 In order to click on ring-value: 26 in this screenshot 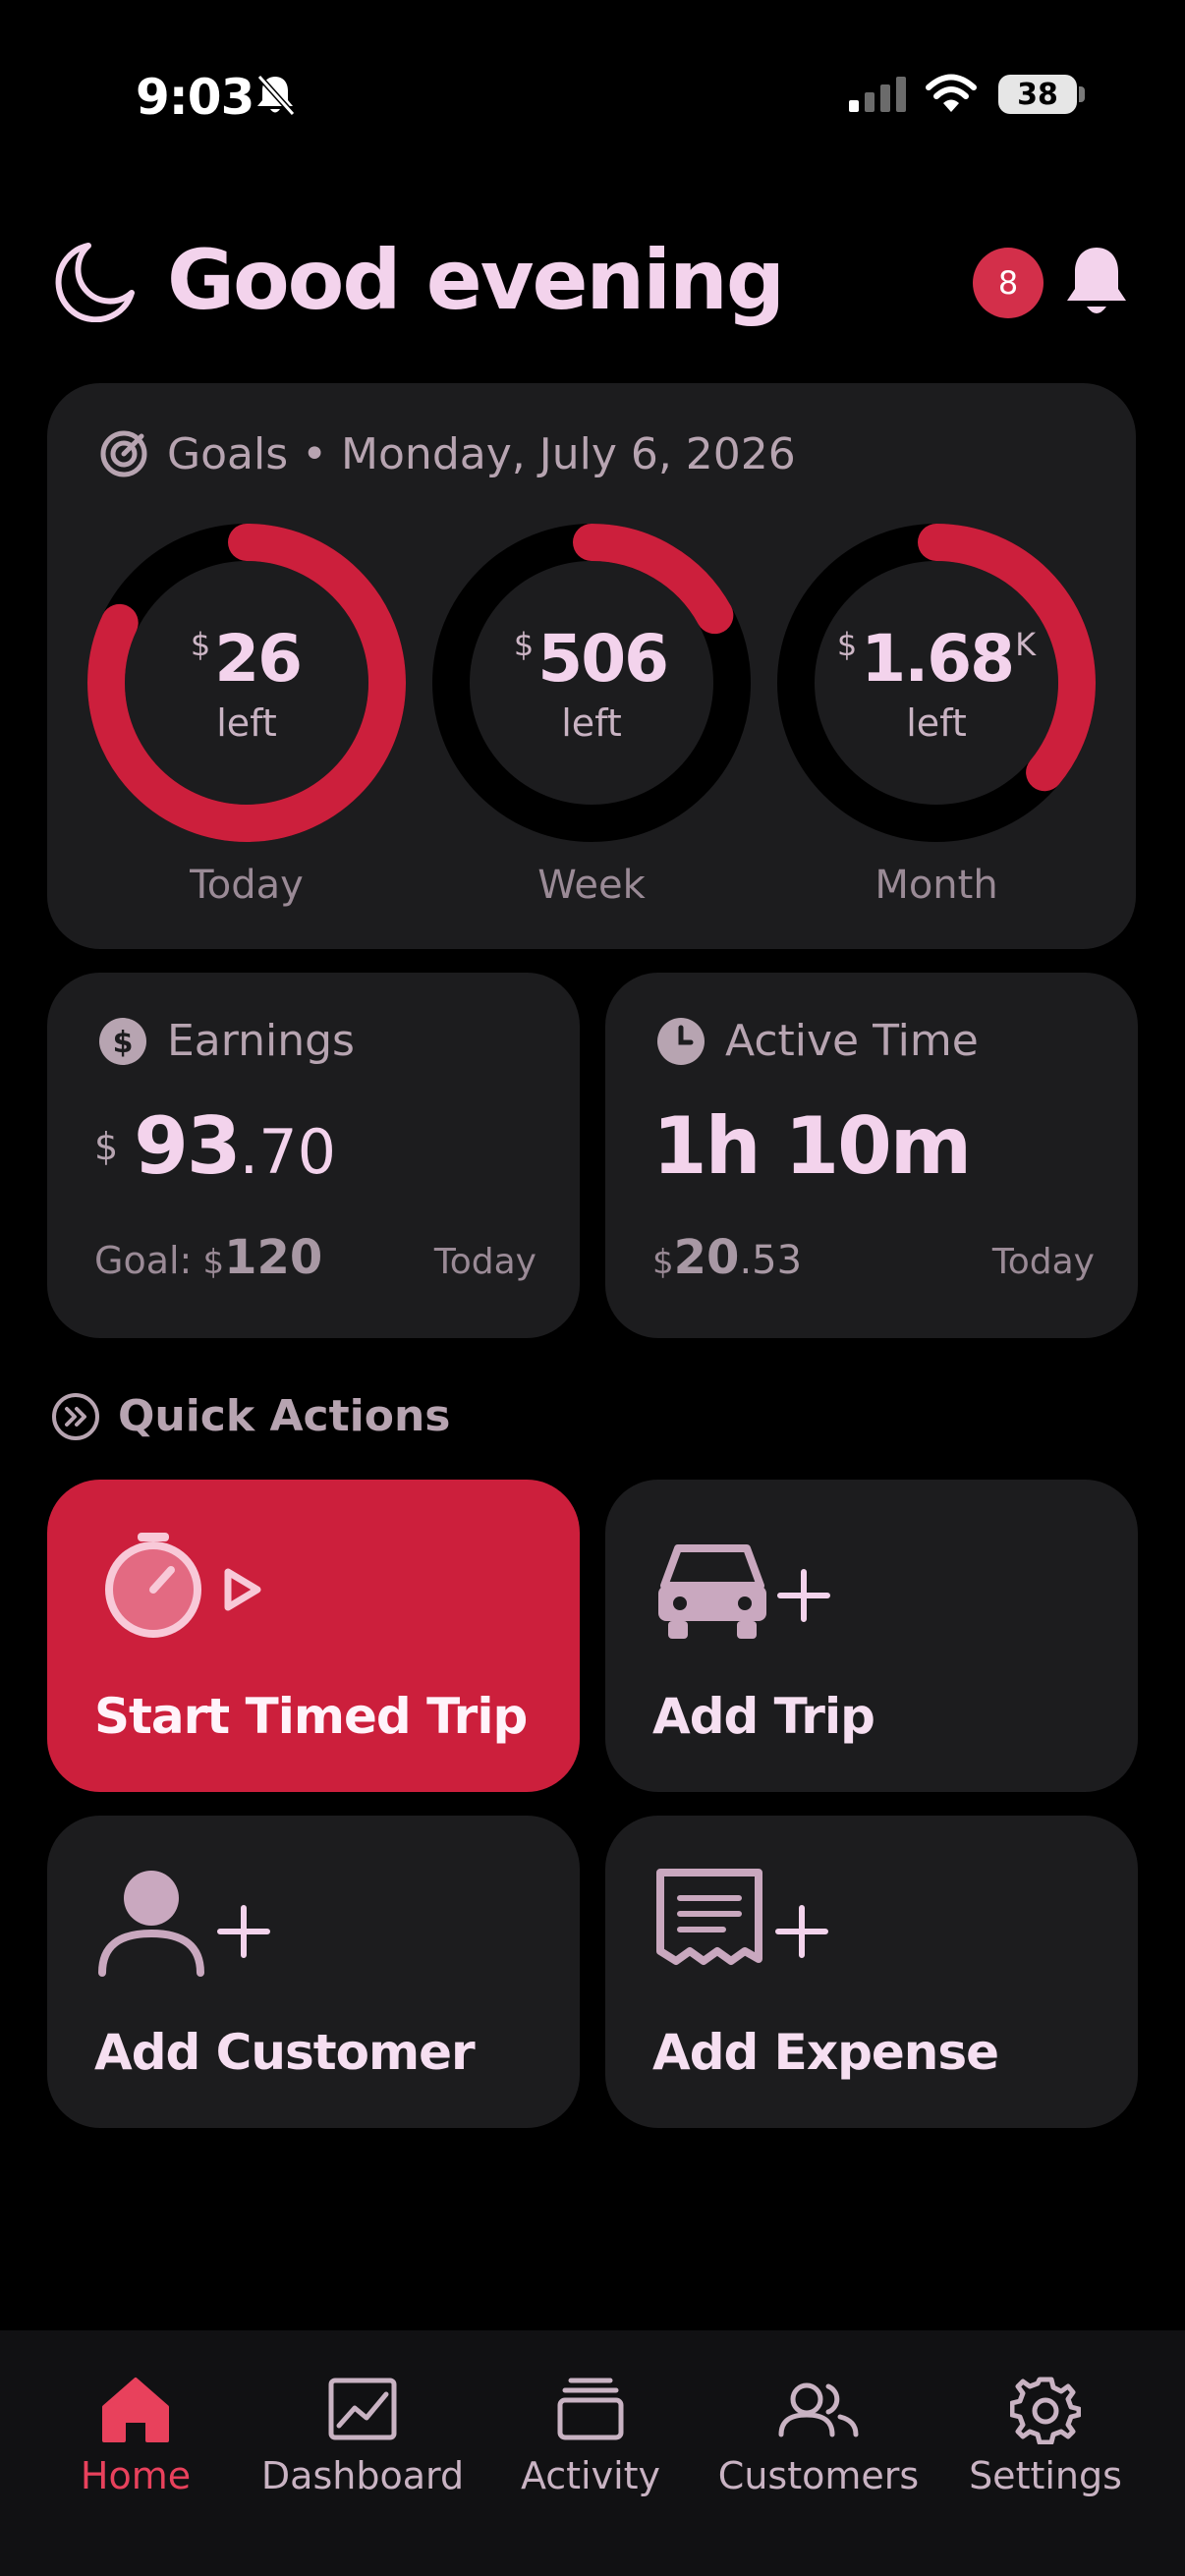, I will do `click(258, 659)`.